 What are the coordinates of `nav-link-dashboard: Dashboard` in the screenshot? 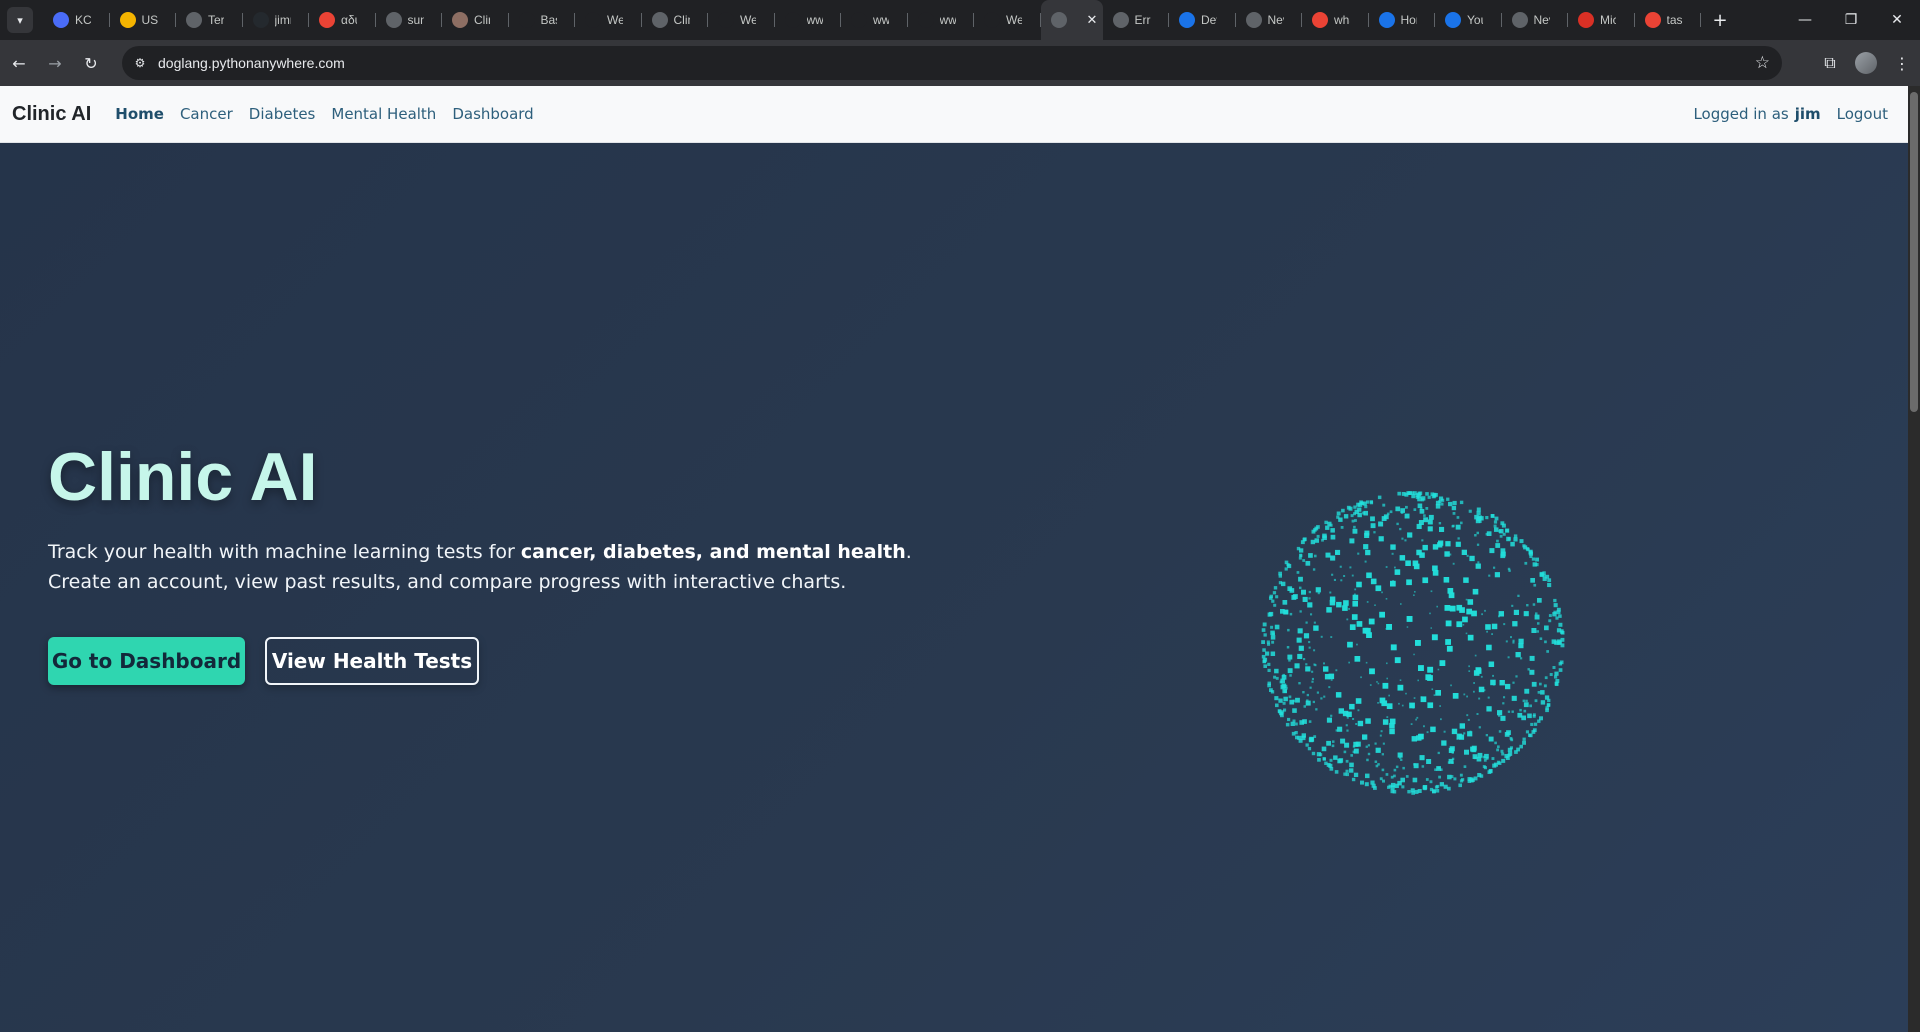 It's located at (492, 114).